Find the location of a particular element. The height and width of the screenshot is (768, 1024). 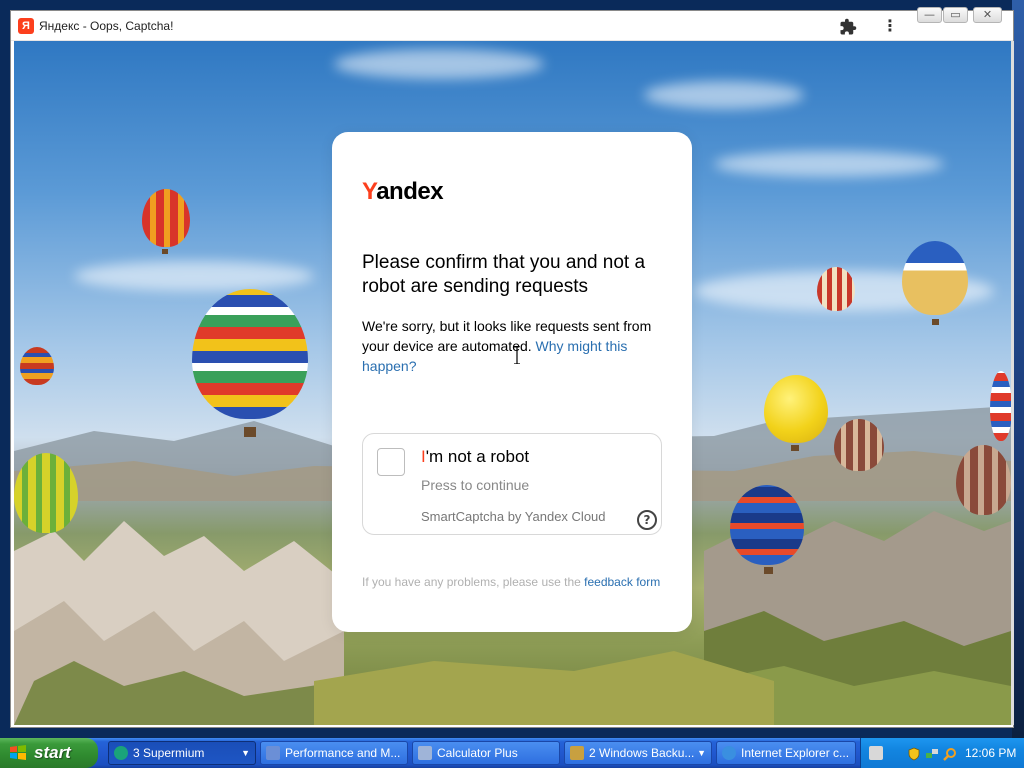

taskbar-item-supermium: 3 Supermium ▼ is located at coordinates (182, 753).